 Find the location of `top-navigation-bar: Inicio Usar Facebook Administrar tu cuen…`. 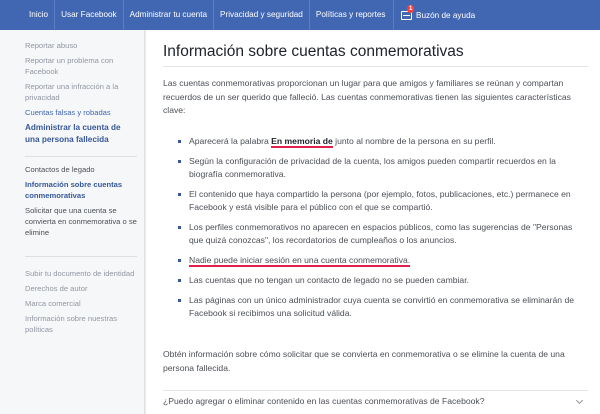

top-navigation-bar: Inicio Usar Facebook Administrar tu cuen… is located at coordinates (300, 15).